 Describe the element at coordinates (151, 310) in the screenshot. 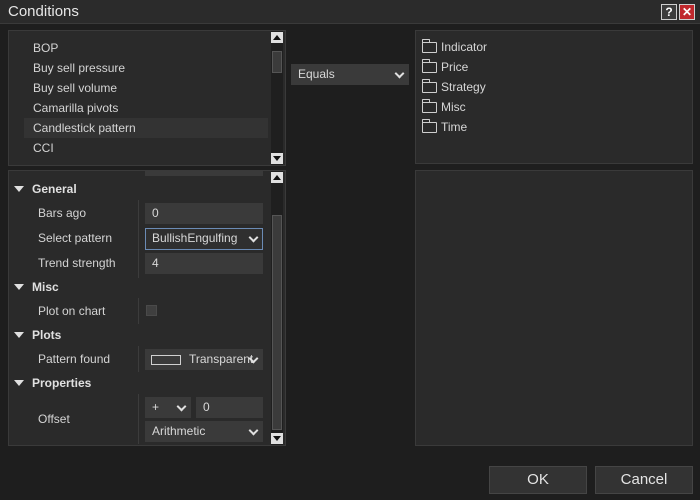

I see `plot-on-chart-checkbox` at that location.